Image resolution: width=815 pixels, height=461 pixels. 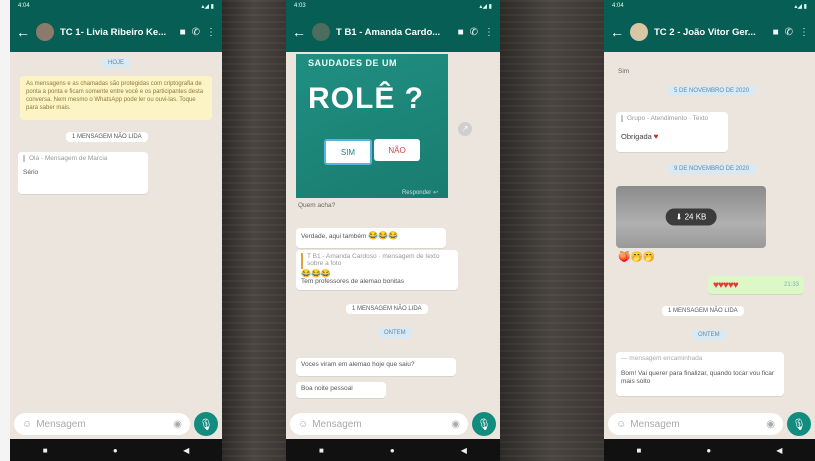 I want to click on poll-heading: SAUDADES DE UM, so click(x=353, y=63).